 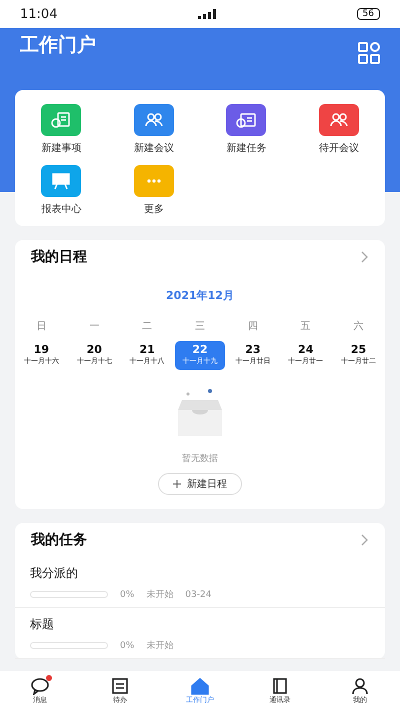 What do you see at coordinates (200, 295) in the screenshot?
I see `month-label: 2021年12月` at bounding box center [200, 295].